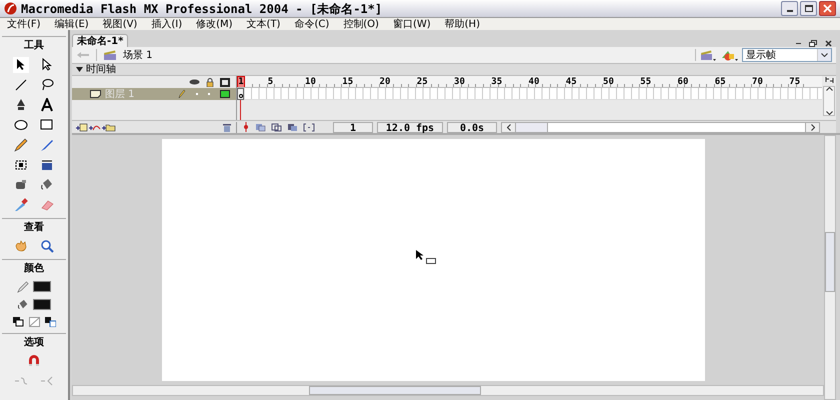 This screenshot has height=400, width=840. Describe the element at coordinates (829, 80) in the screenshot. I see `timeline-menu-icon` at that location.